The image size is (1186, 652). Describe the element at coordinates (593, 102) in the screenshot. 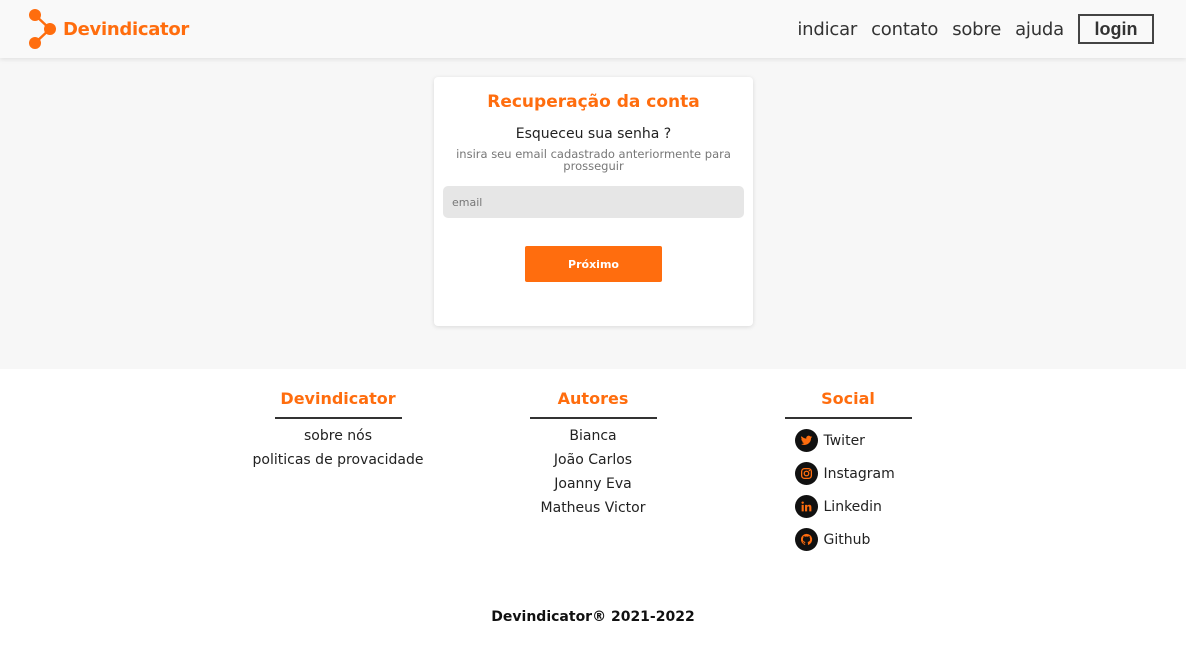

I see `card-title: Recuperação da conta` at that location.